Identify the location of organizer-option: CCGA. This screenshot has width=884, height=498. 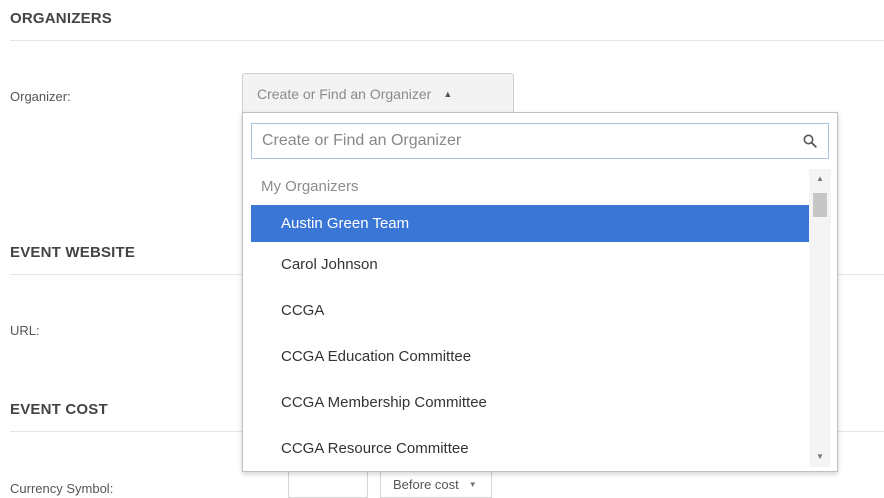
(526, 311).